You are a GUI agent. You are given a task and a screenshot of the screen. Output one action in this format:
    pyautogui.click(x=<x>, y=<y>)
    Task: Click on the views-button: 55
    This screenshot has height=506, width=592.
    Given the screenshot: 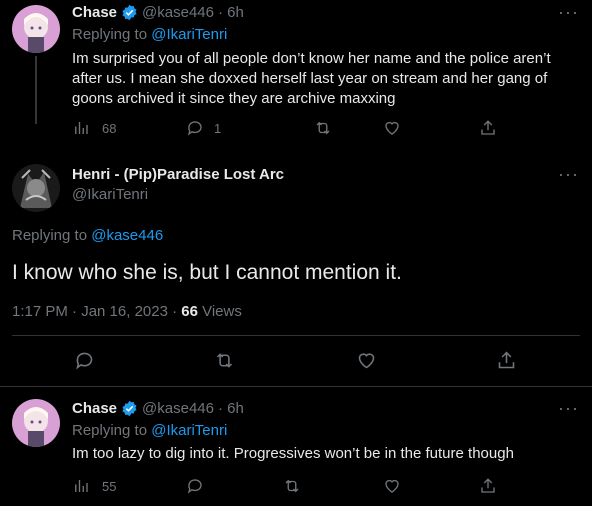 What is the action you would take?
    pyautogui.click(x=94, y=486)
    